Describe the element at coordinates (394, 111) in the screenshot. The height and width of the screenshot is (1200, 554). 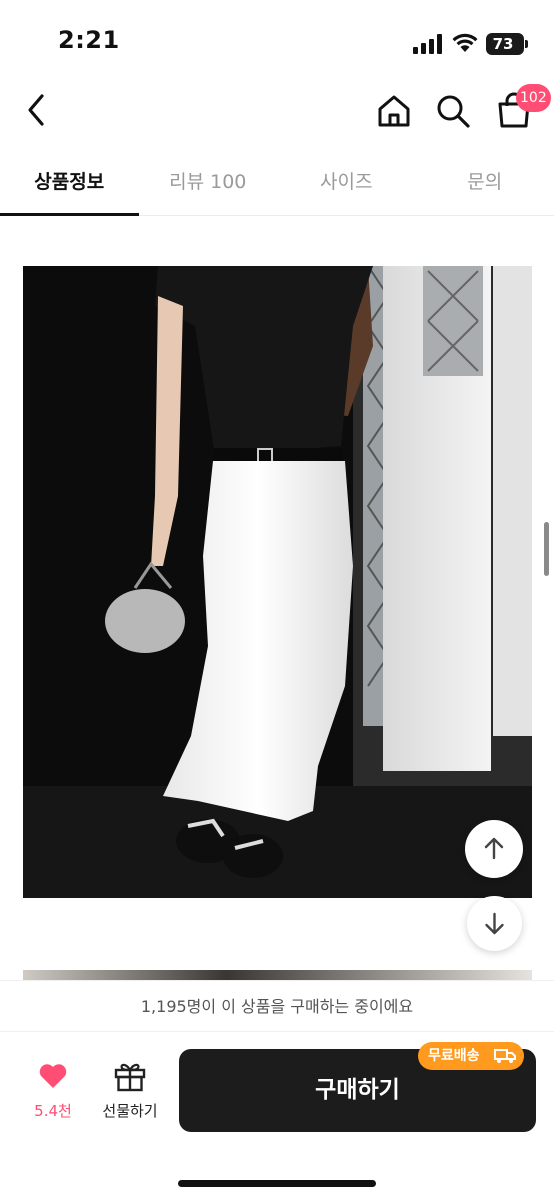
I see `home-icon` at that location.